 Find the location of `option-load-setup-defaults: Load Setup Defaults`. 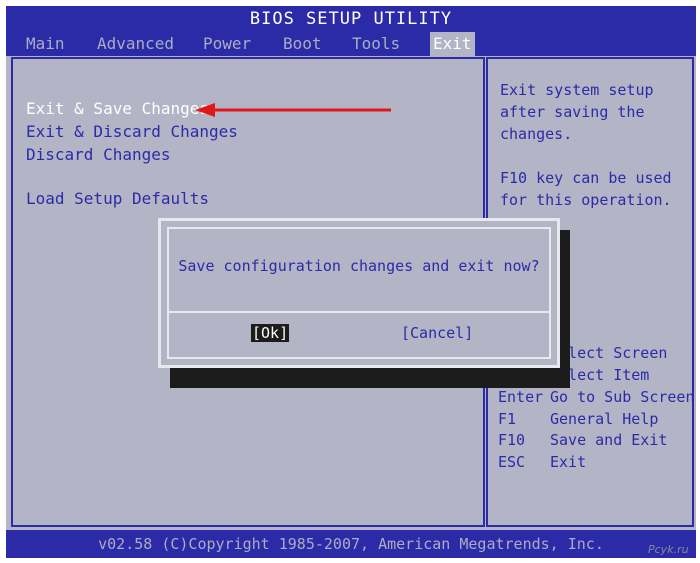

option-load-setup-defaults: Load Setup Defaults is located at coordinates (117, 198).